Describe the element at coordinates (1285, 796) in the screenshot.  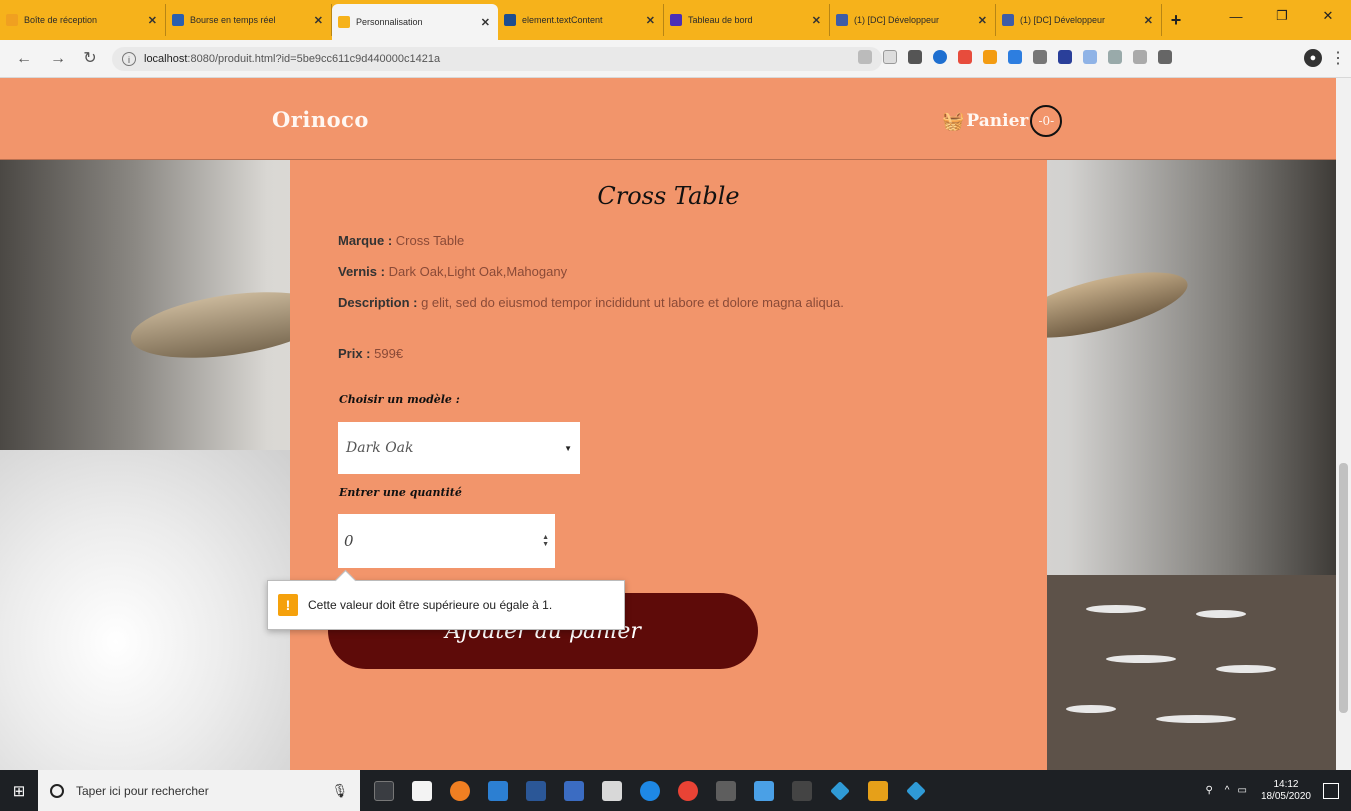
I see `clock-date: 18/05/2020` at that location.